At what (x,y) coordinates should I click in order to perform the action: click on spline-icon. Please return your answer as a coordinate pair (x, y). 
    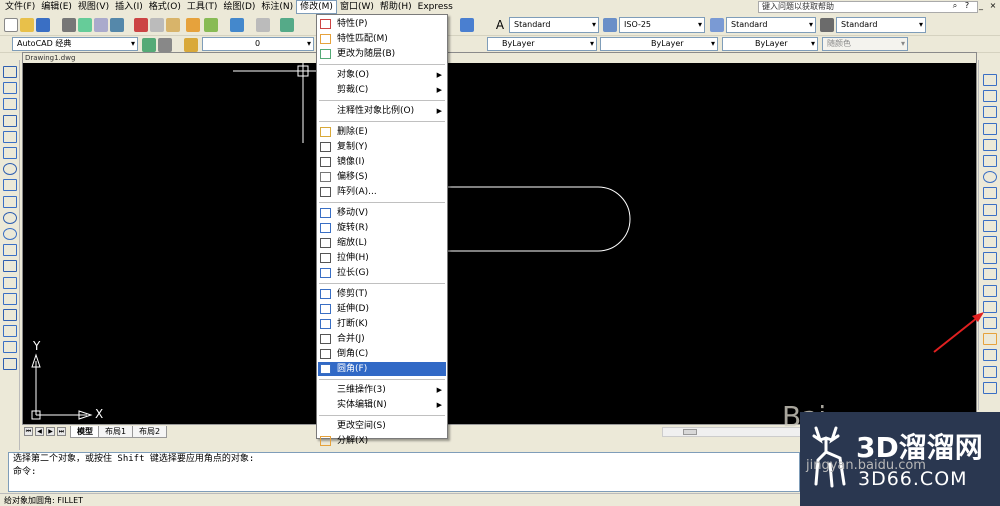
    Looking at the image, I should click on (10, 201).